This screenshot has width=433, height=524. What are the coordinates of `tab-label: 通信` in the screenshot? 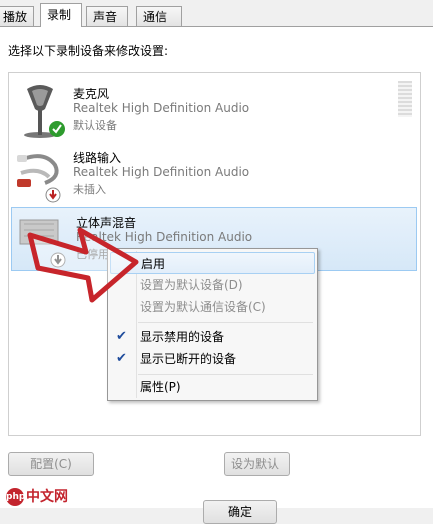 It's located at (155, 17).